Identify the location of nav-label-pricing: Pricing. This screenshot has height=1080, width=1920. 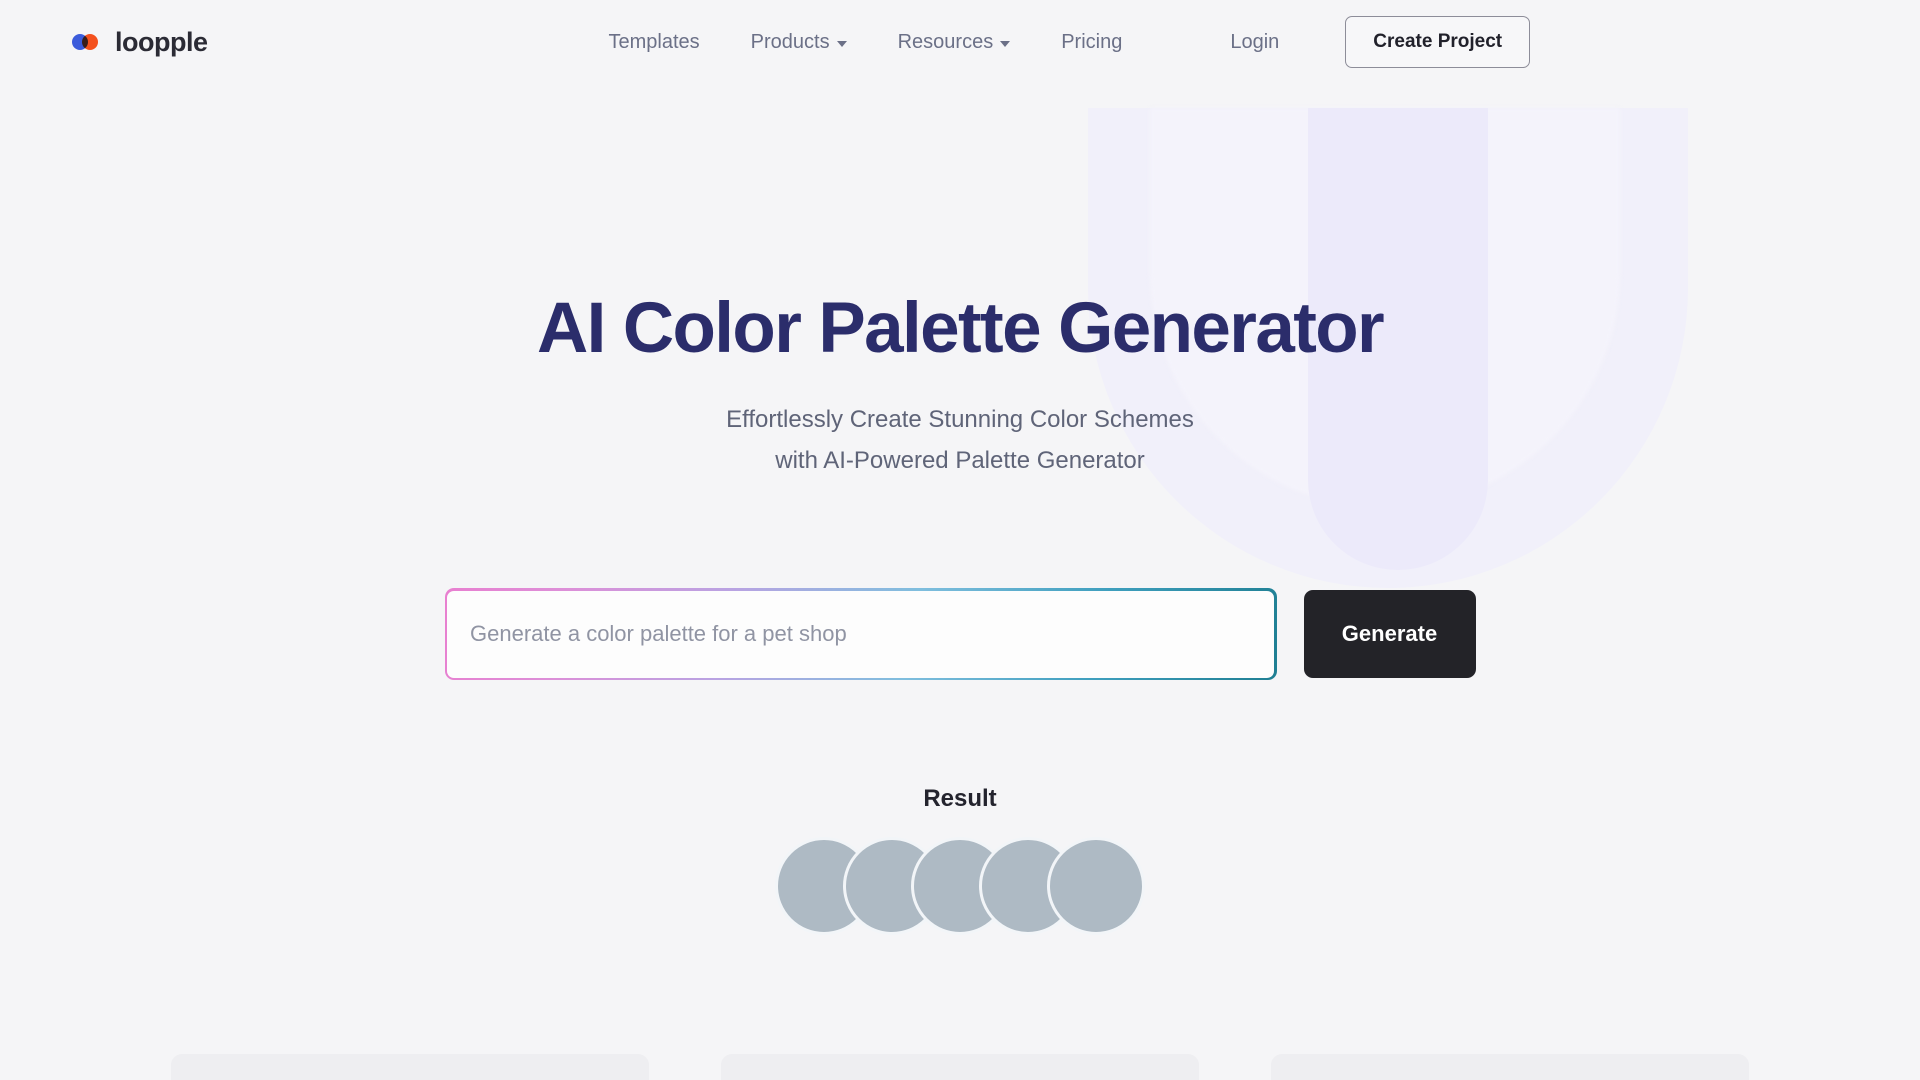
(1092, 41).